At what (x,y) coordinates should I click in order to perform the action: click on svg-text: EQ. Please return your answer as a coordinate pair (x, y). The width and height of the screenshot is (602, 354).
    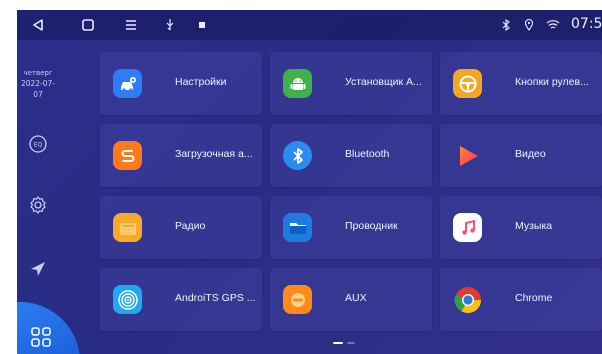
    Looking at the image, I should click on (38, 145).